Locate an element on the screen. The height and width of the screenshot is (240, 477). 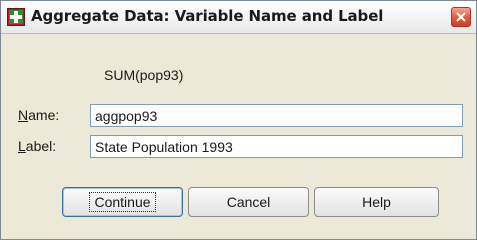
window-title: Aggregate Data: Variable Name and Label is located at coordinates (207, 16).